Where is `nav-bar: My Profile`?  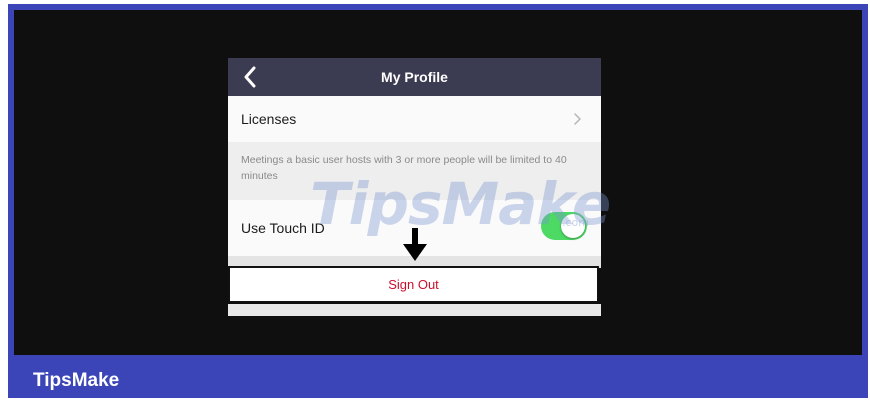
nav-bar: My Profile is located at coordinates (414, 77).